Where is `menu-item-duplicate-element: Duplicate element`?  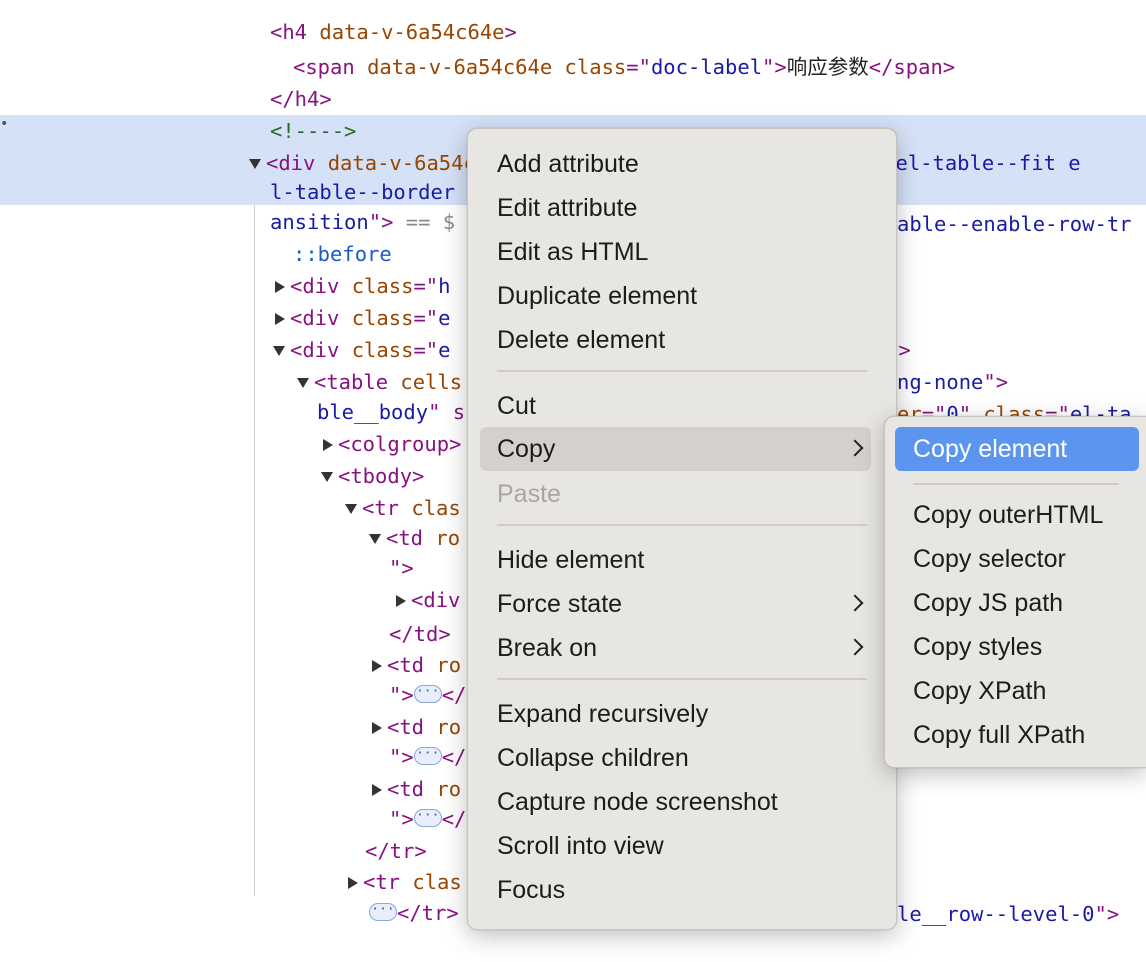
menu-item-duplicate-element: Duplicate element is located at coordinates (675, 296).